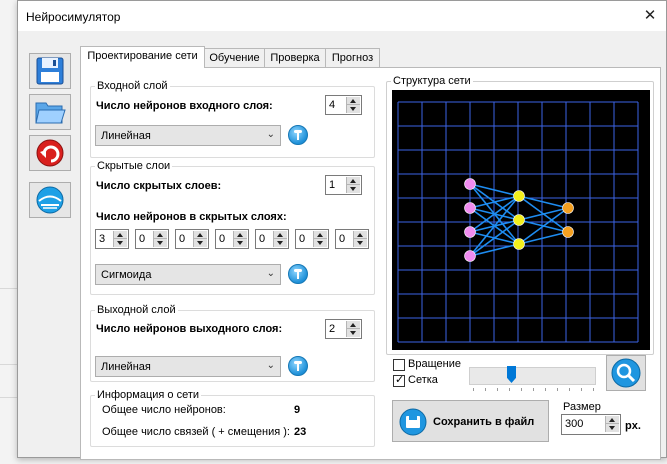  Describe the element at coordinates (332, 329) in the screenshot. I see `output-neurons-value: 2` at that location.